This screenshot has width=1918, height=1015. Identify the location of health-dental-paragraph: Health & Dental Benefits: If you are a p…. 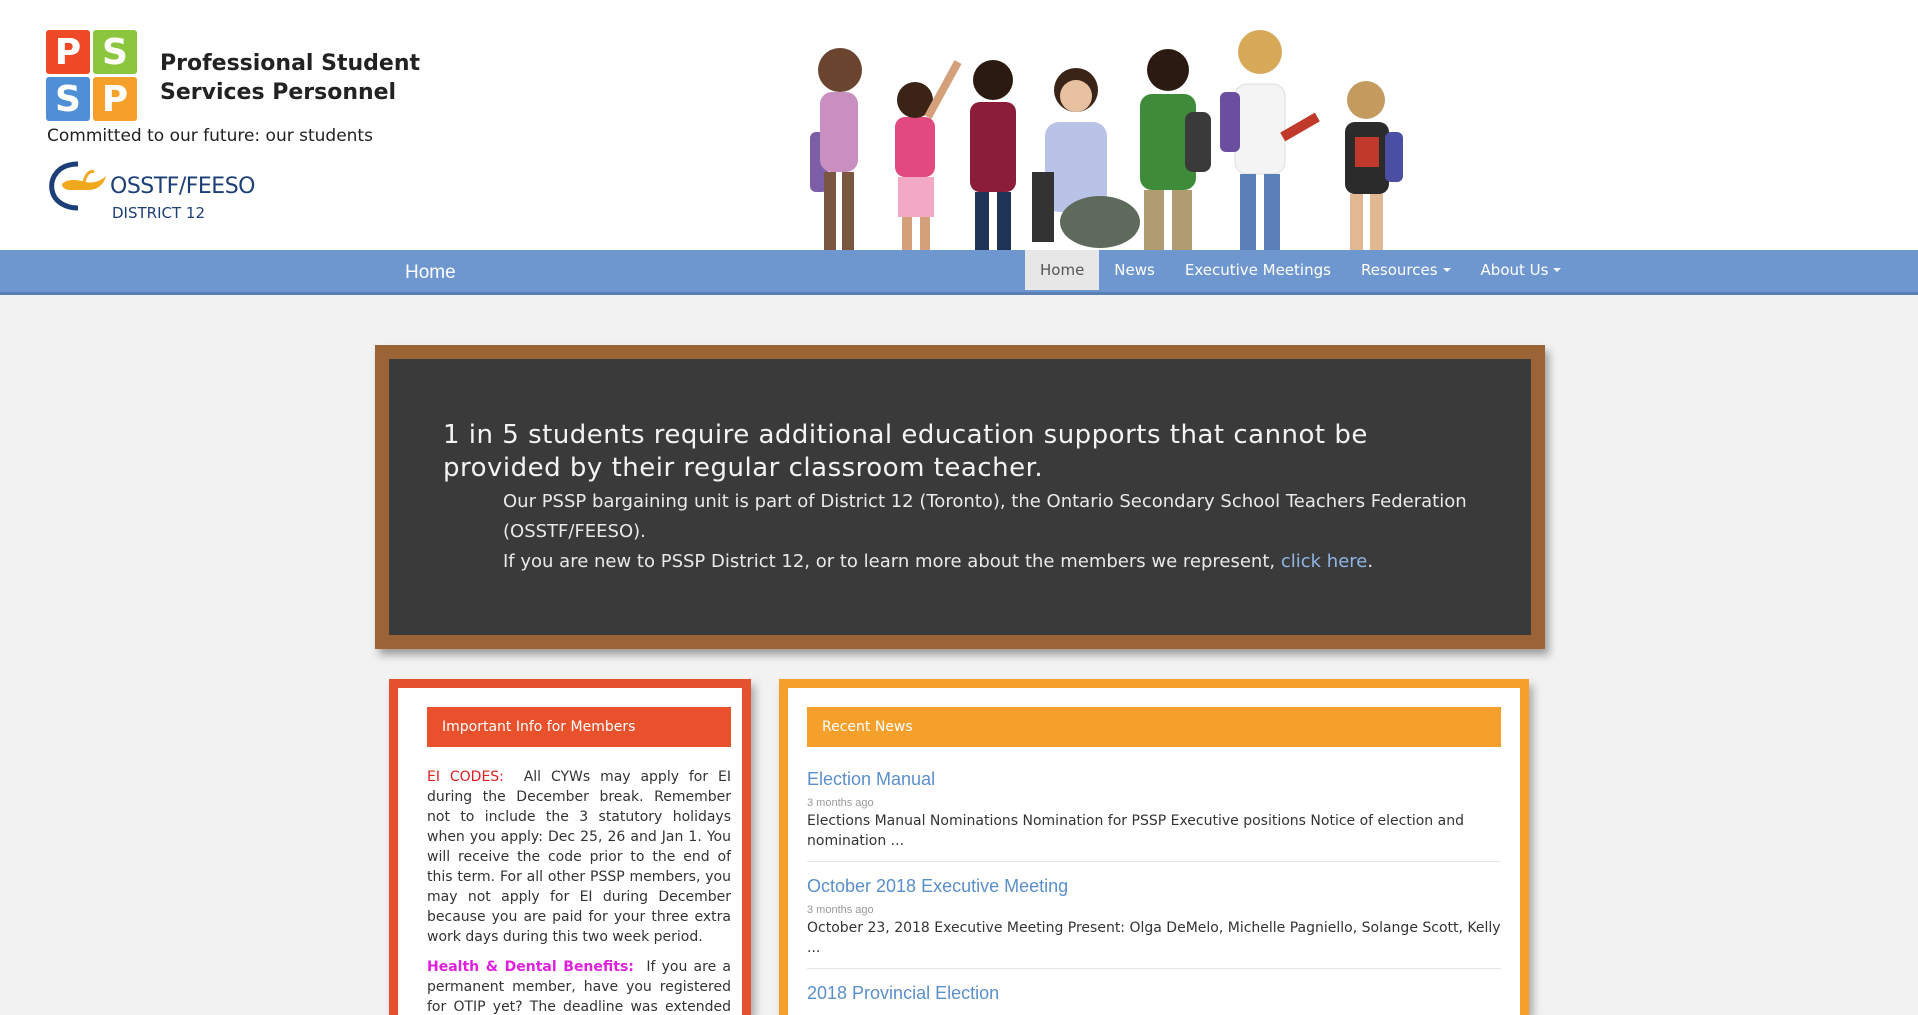
(579, 986).